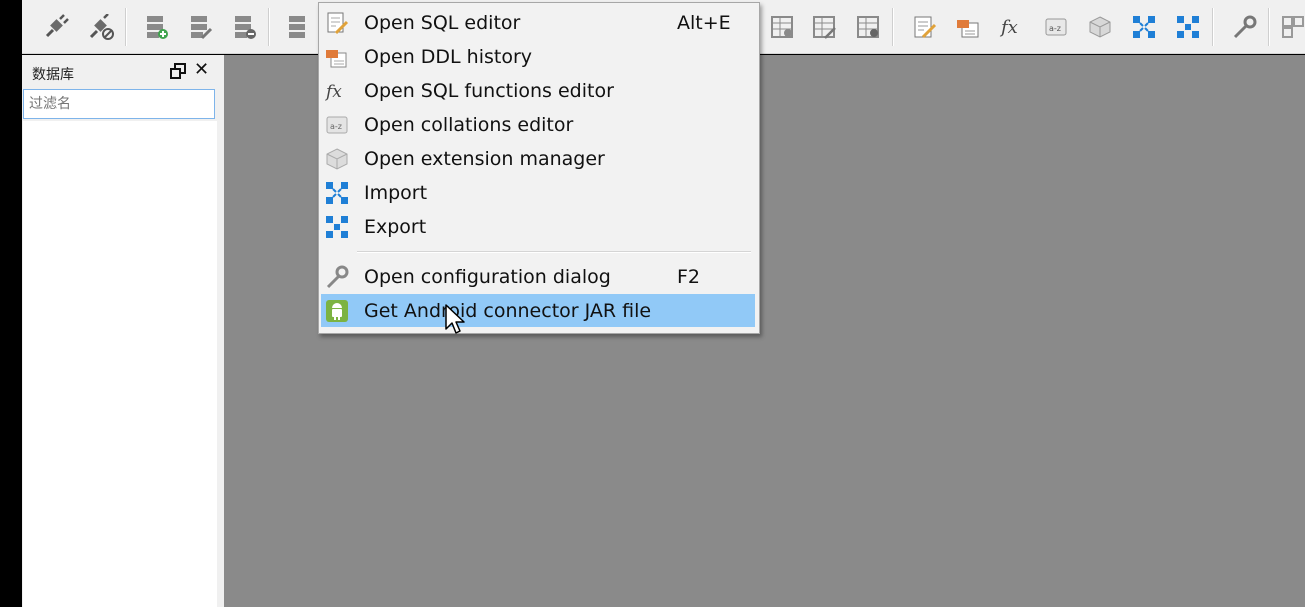 The image size is (1305, 607). What do you see at coordinates (156, 27) in the screenshot?
I see `add-database-icon` at bounding box center [156, 27].